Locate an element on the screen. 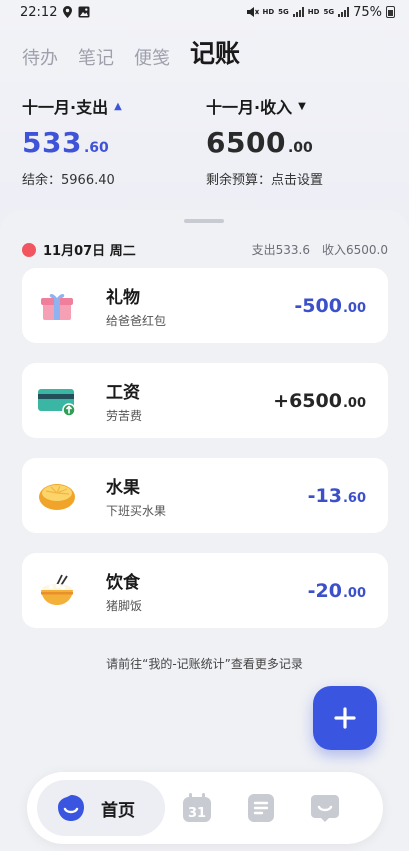 This screenshot has height=851, width=409. gallery-icon is located at coordinates (84, 12).